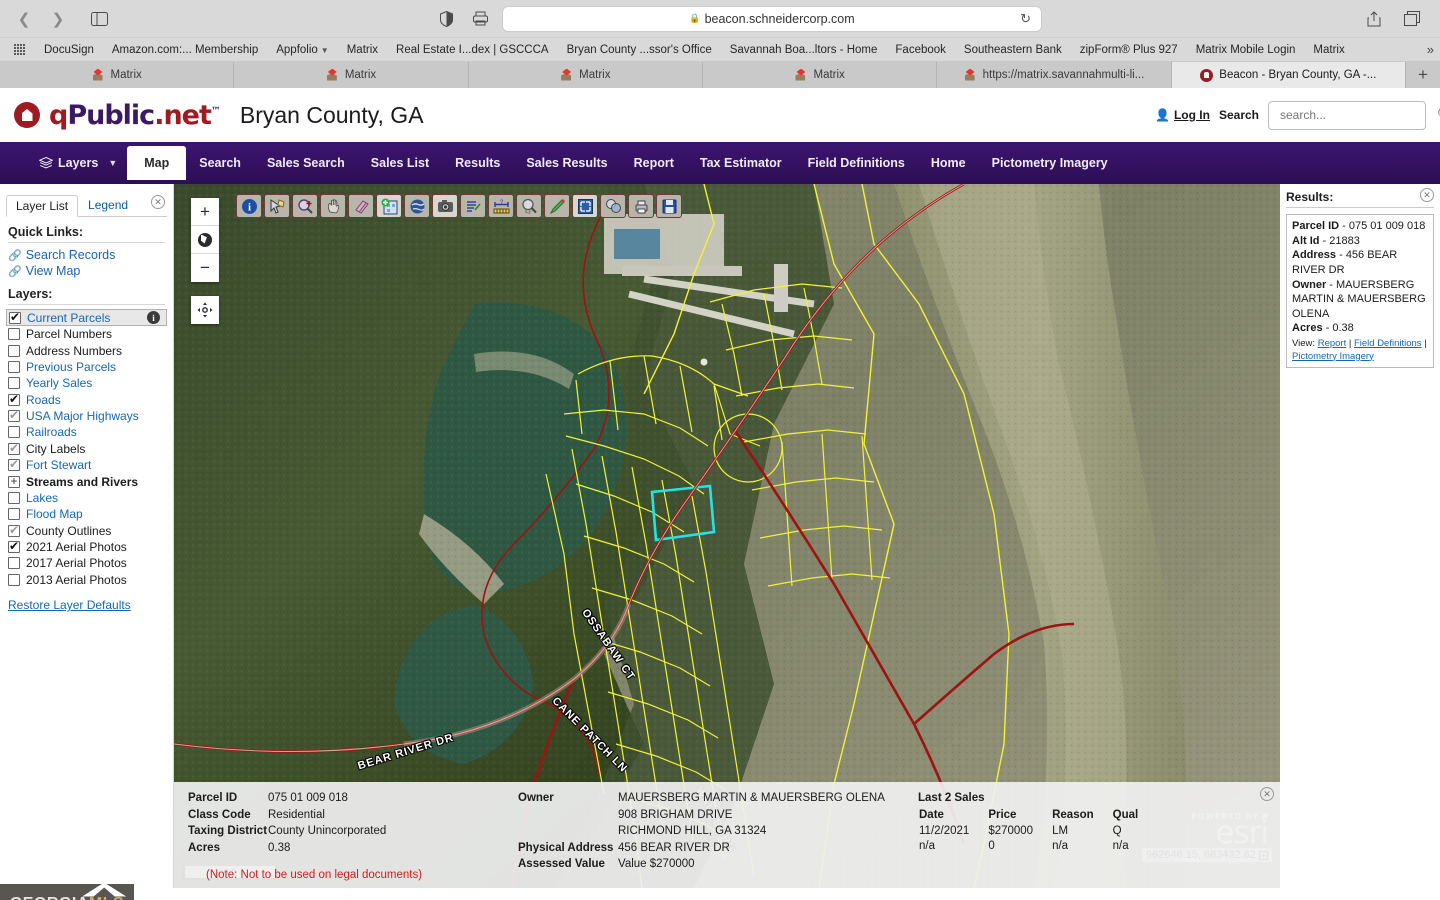 The image size is (1440, 900). What do you see at coordinates (305, 206) in the screenshot?
I see `zoom-in-tool-icon` at bounding box center [305, 206].